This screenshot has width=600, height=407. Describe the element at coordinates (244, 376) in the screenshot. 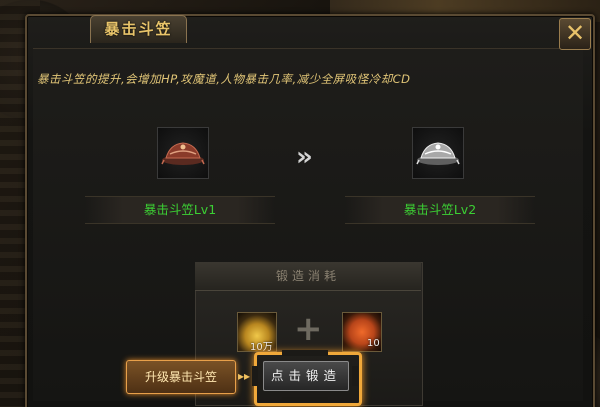

I see `guide-arrow-icon: ▸▸` at that location.